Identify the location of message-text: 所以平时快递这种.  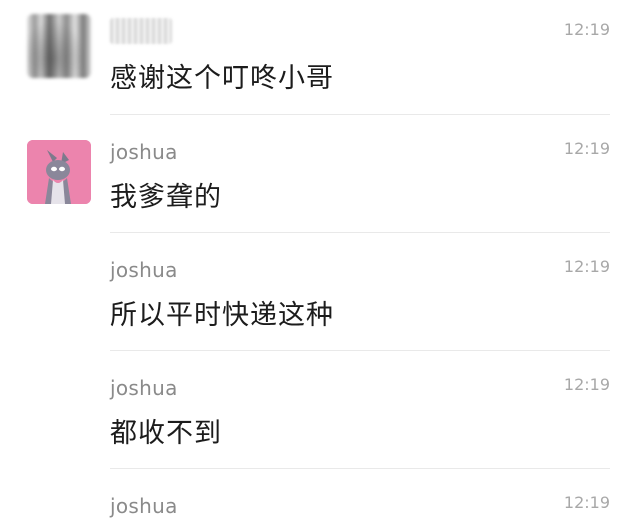
(222, 315).